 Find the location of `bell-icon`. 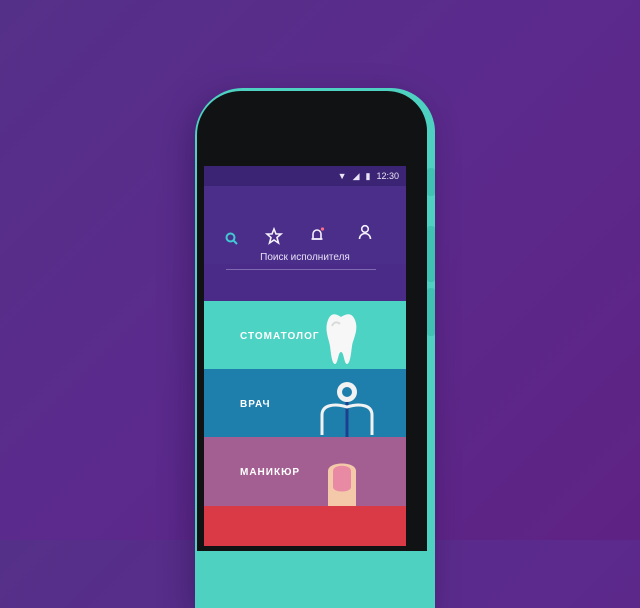

bell-icon is located at coordinates (318, 236).